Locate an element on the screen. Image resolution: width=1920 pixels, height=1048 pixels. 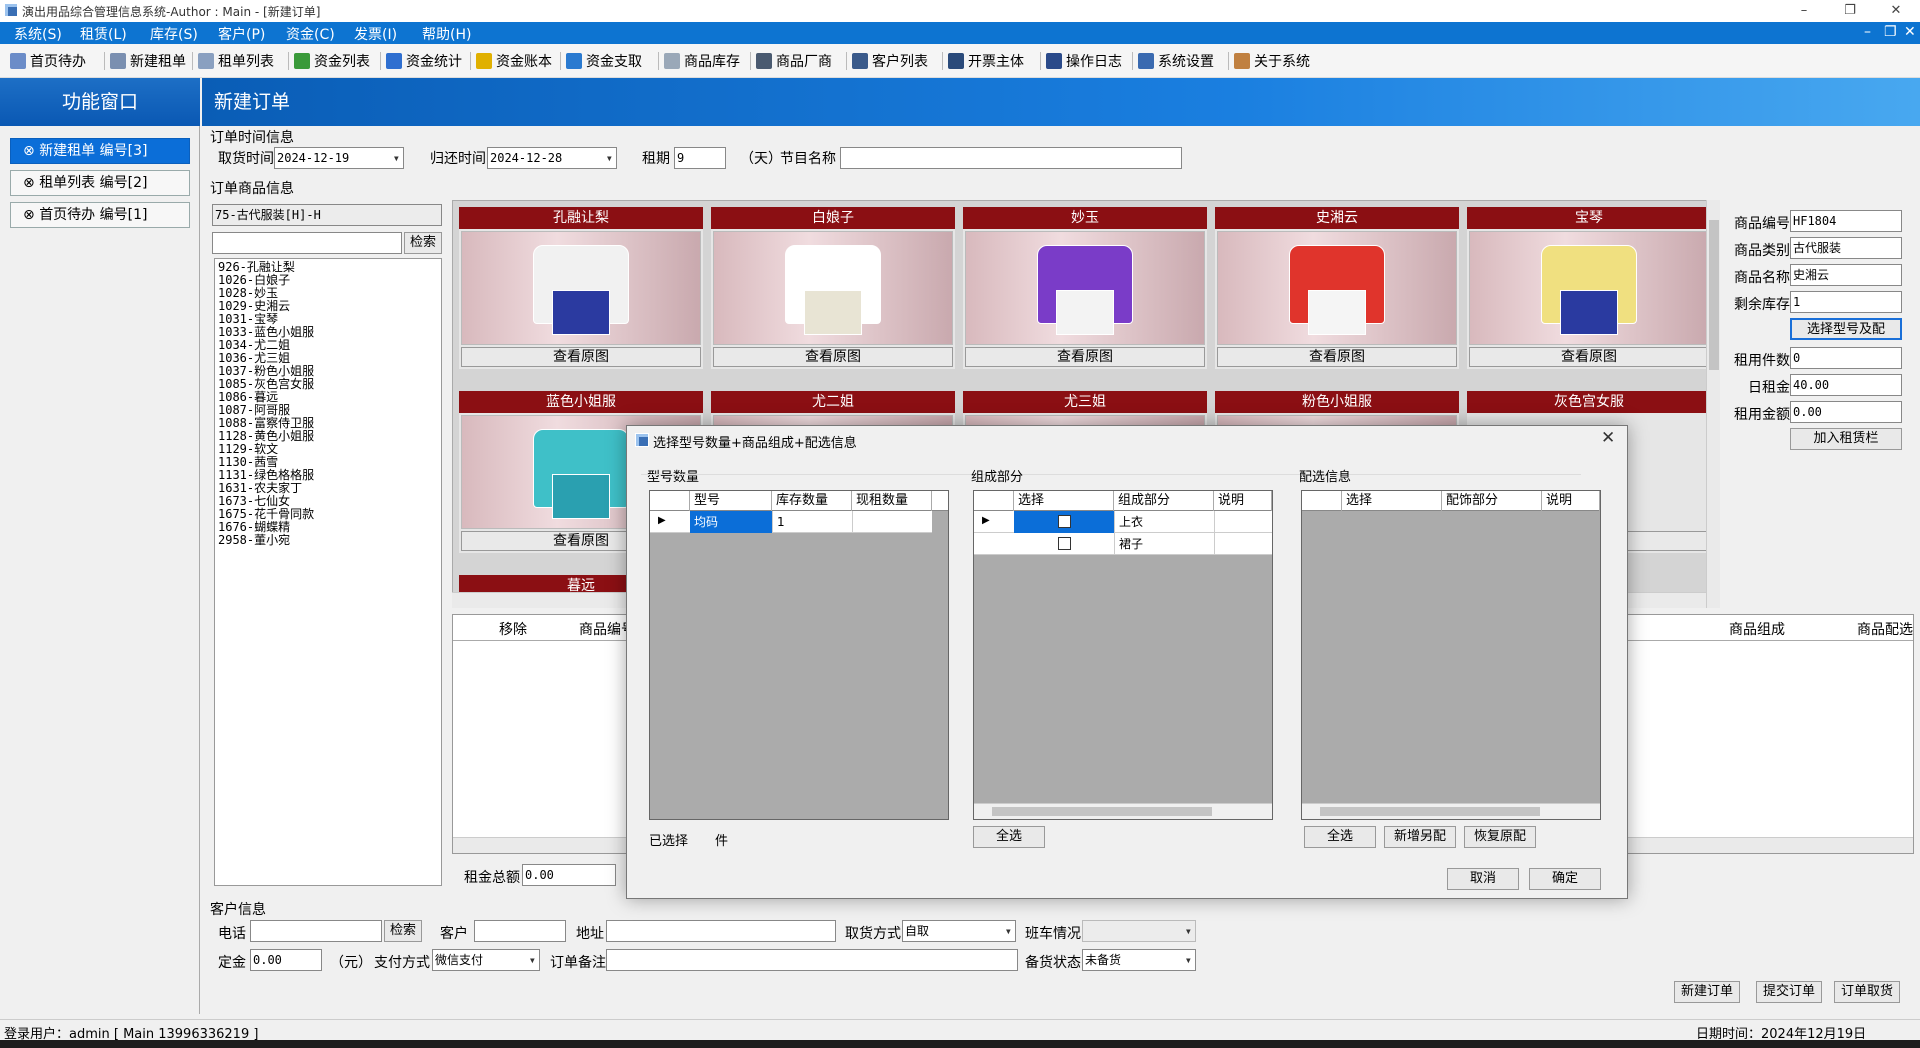
customer-search-button: 检索 is located at coordinates (403, 931).